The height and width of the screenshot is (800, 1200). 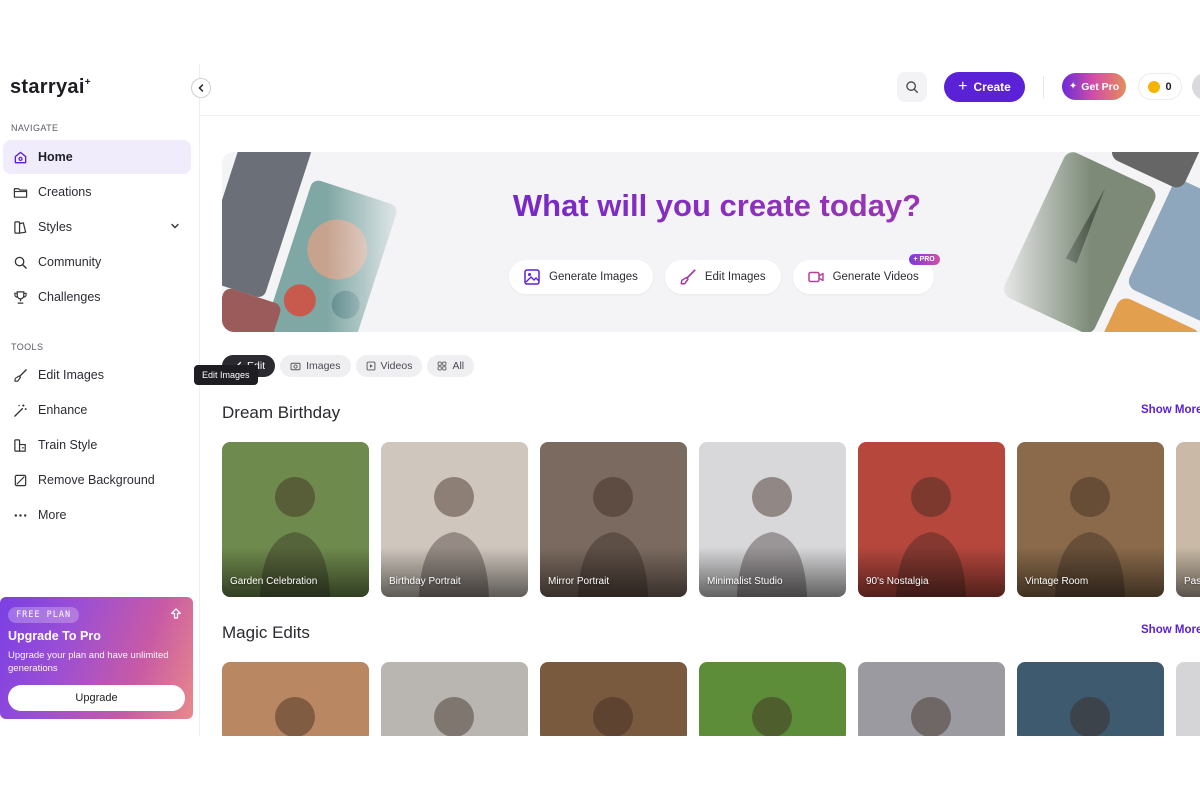 I want to click on section-title: Dream Birthday, so click(x=281, y=412).